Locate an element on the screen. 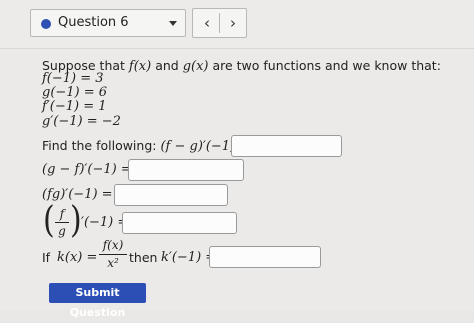 Image resolution: width=474 pixels, height=323 pixels. question-label: Question 6 is located at coordinates (93, 22).